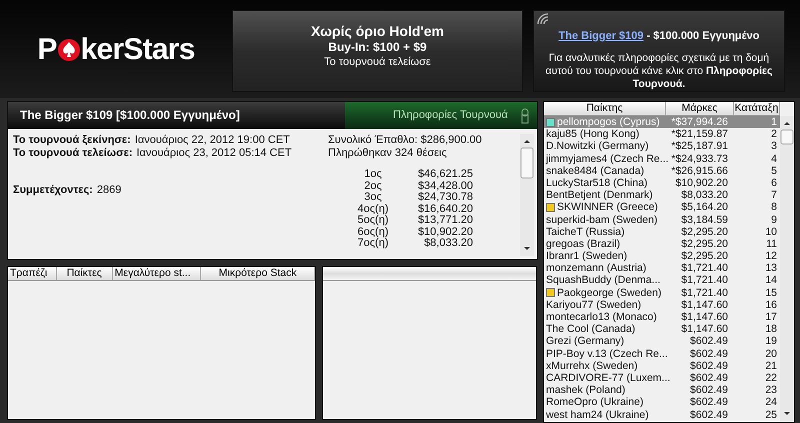  I want to click on payout-place: 3ος, so click(373, 198).